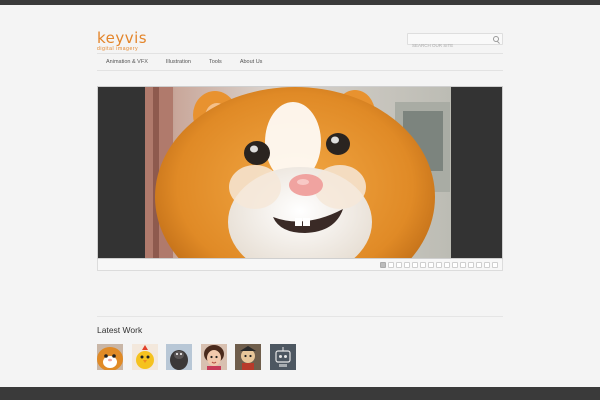 Image resolution: width=600 pixels, height=400 pixels. I want to click on thumb-hamster, so click(110, 357).